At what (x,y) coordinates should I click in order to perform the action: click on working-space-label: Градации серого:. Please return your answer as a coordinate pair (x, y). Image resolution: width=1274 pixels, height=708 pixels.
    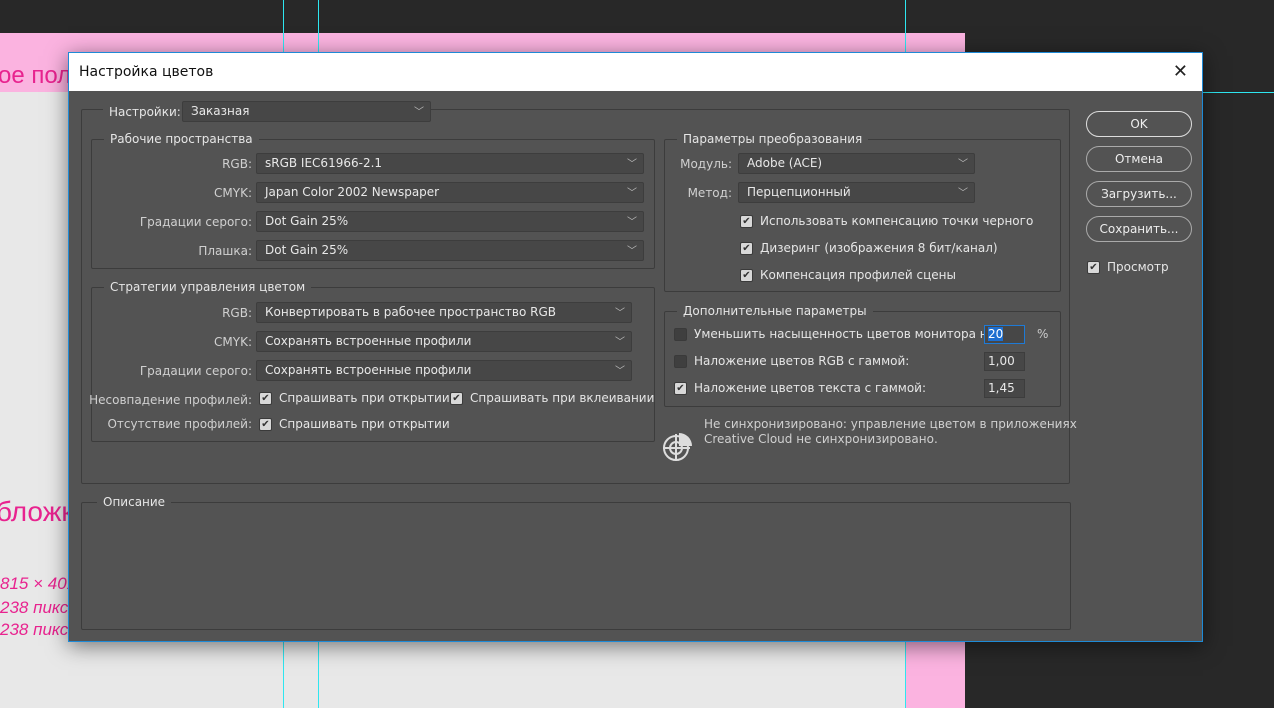
    Looking at the image, I should click on (195, 222).